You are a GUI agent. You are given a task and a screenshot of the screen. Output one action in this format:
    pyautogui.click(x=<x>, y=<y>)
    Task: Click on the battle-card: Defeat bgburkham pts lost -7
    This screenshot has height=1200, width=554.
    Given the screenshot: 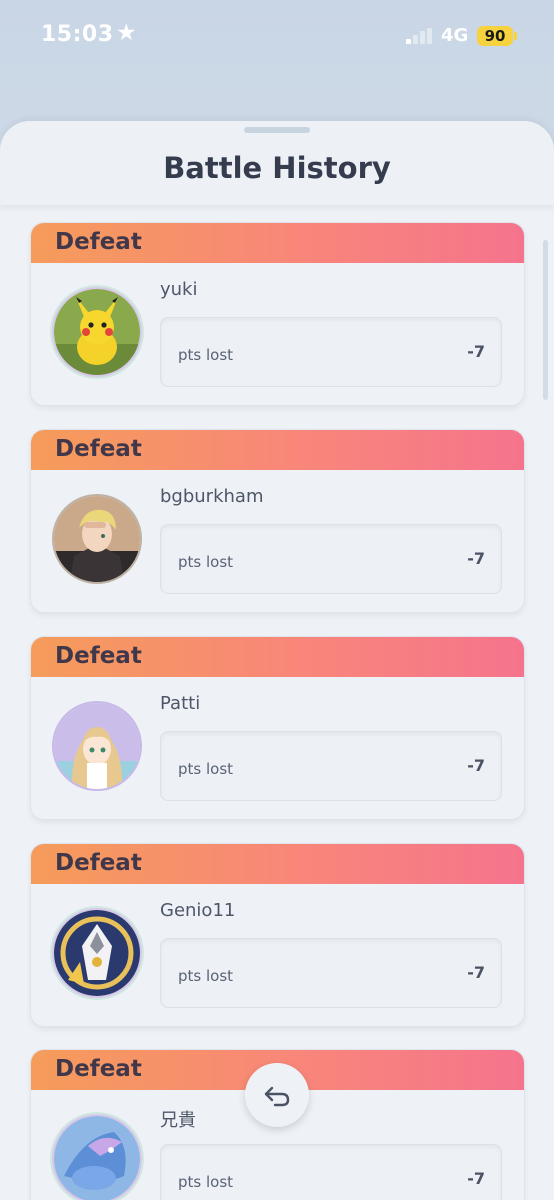 What is the action you would take?
    pyautogui.click(x=277, y=521)
    